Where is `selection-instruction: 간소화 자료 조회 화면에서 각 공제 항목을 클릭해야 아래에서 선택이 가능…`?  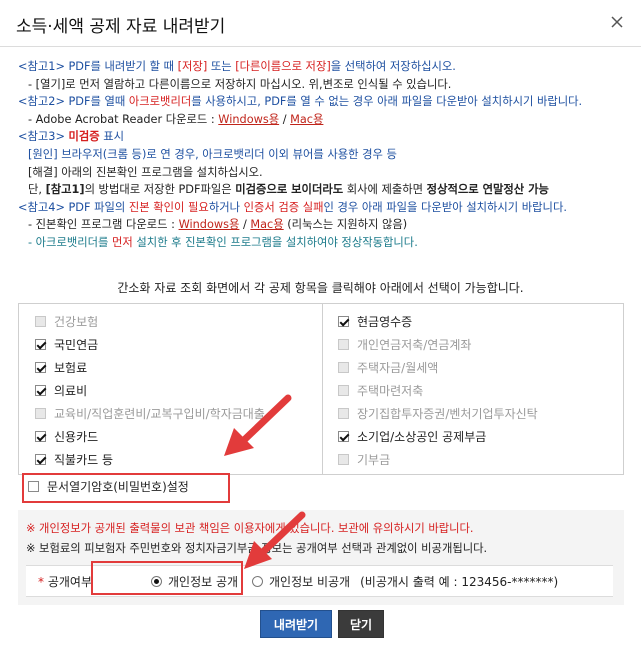 selection-instruction: 간소화 자료 조회 화면에서 각 공제 항목을 클릭해야 아래에서 선택이 가능… is located at coordinates (320, 288).